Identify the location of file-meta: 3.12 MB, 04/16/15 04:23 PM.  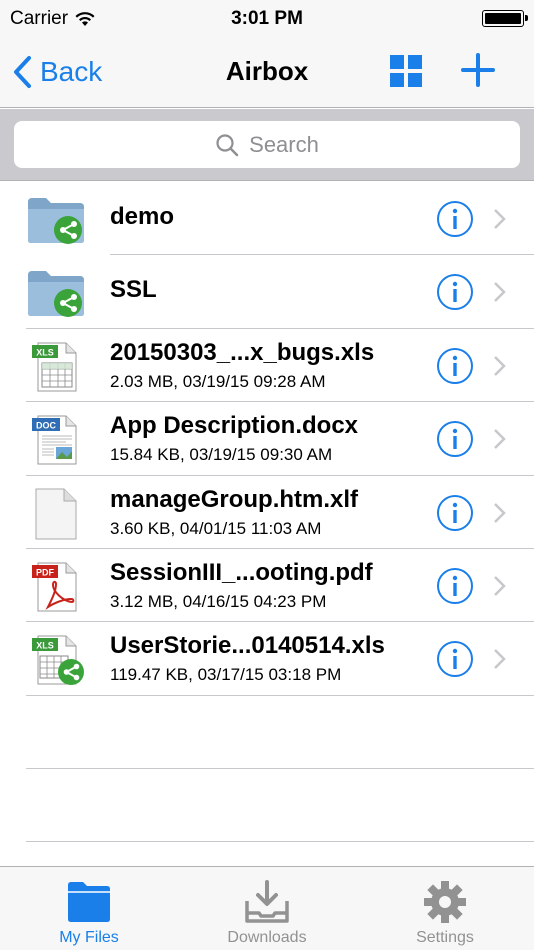
(218, 601).